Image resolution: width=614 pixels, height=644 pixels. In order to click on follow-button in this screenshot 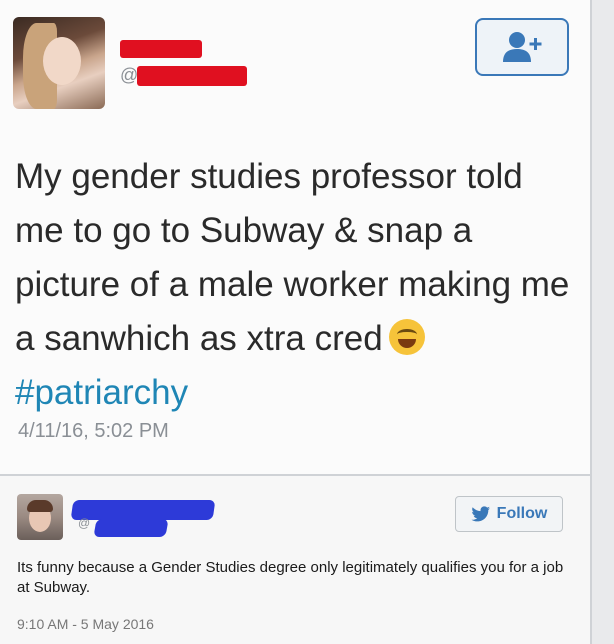, I will do `click(522, 47)`.